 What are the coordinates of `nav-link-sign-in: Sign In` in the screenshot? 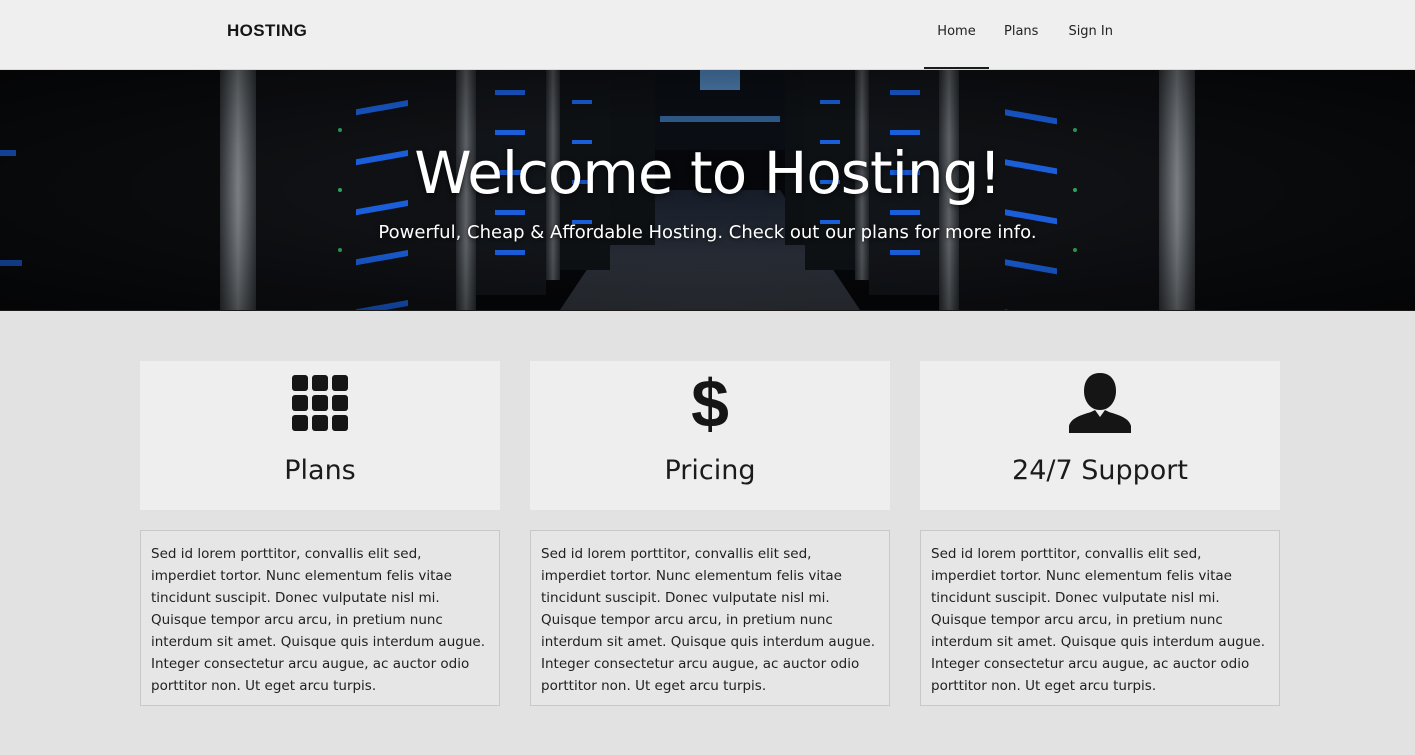 It's located at (1090, 34).